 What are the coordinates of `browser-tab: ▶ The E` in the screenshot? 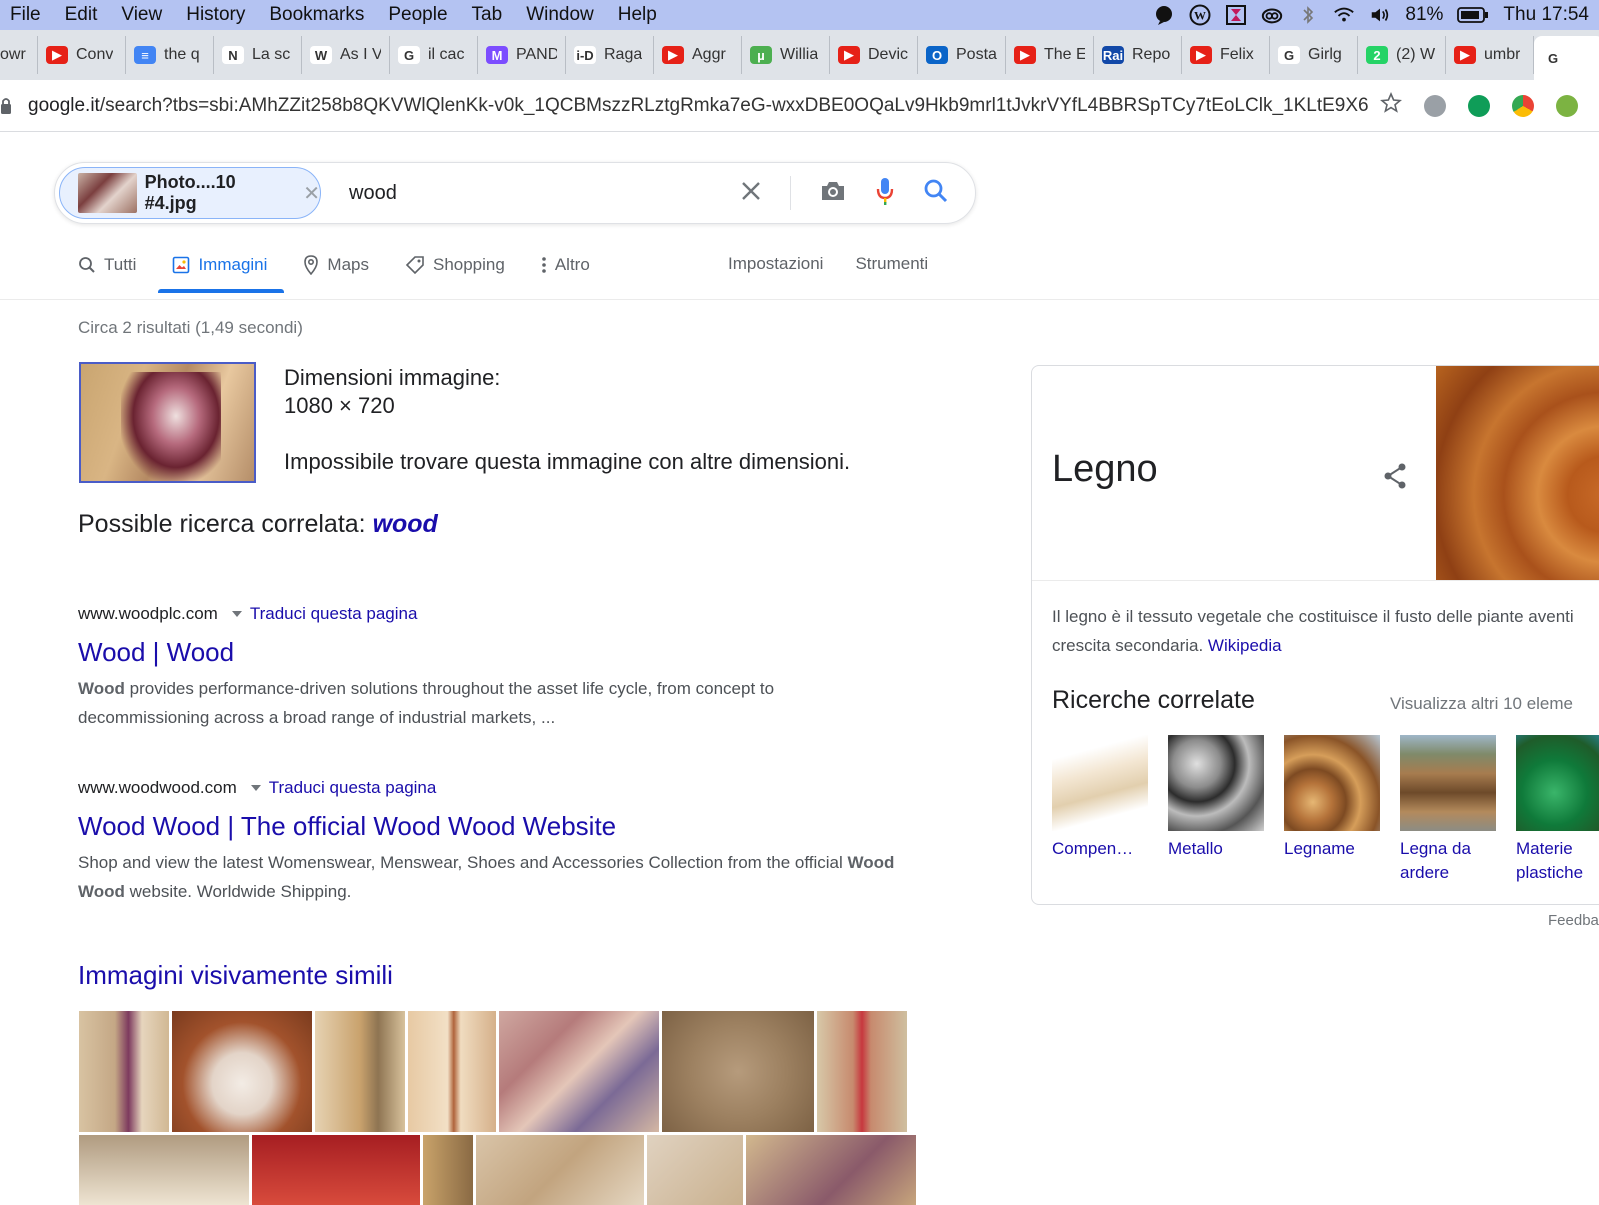 It's located at (1050, 55).